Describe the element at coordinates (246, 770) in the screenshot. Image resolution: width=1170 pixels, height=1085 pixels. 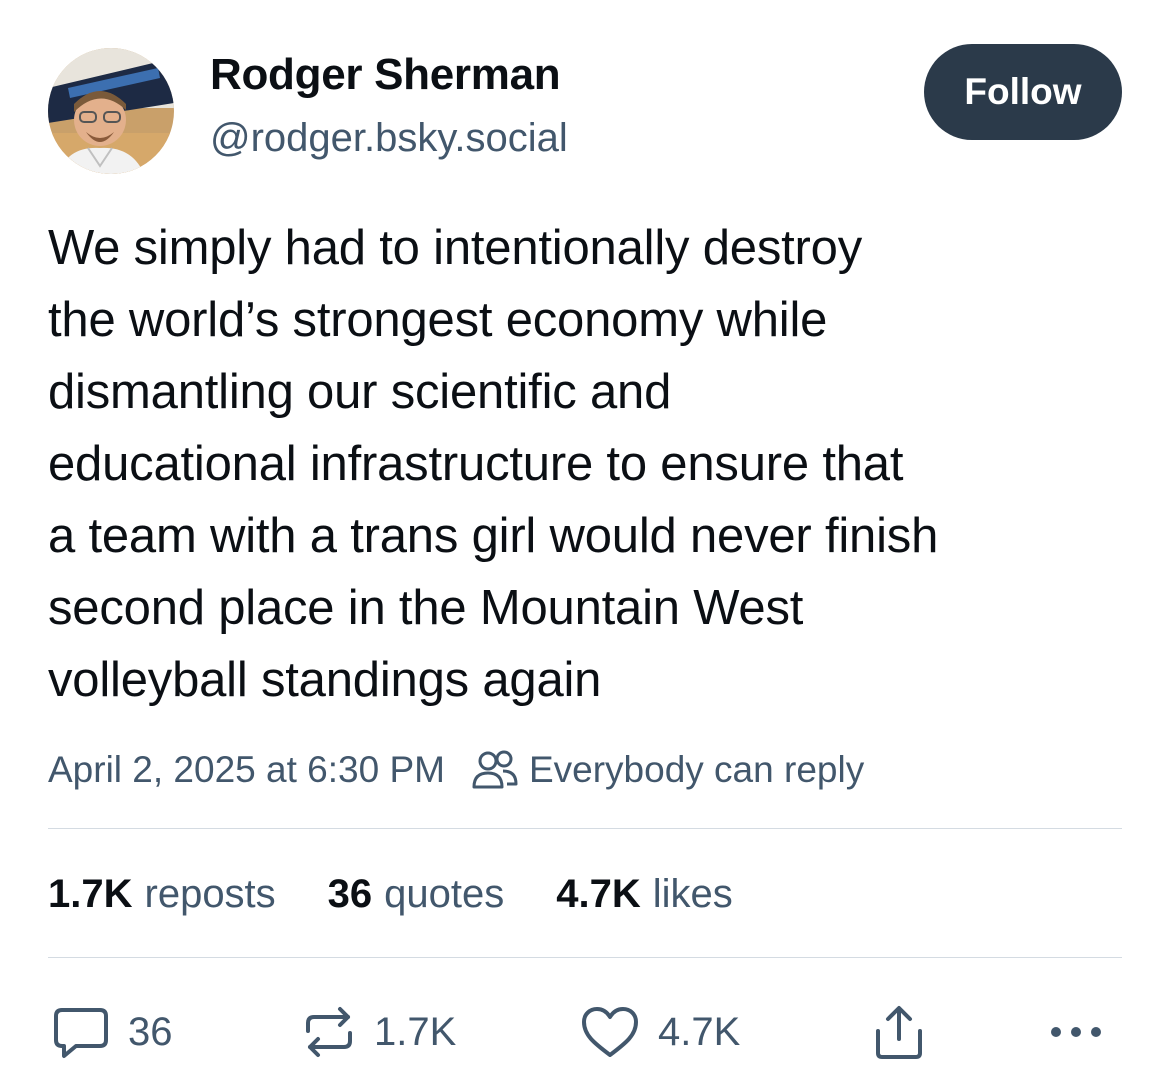
I see `post-timestamp: April 2, 2025 at 6:30 PM` at that location.